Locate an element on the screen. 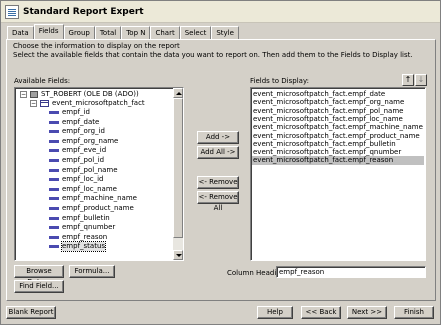  add-button: Add -> is located at coordinates (218, 137).